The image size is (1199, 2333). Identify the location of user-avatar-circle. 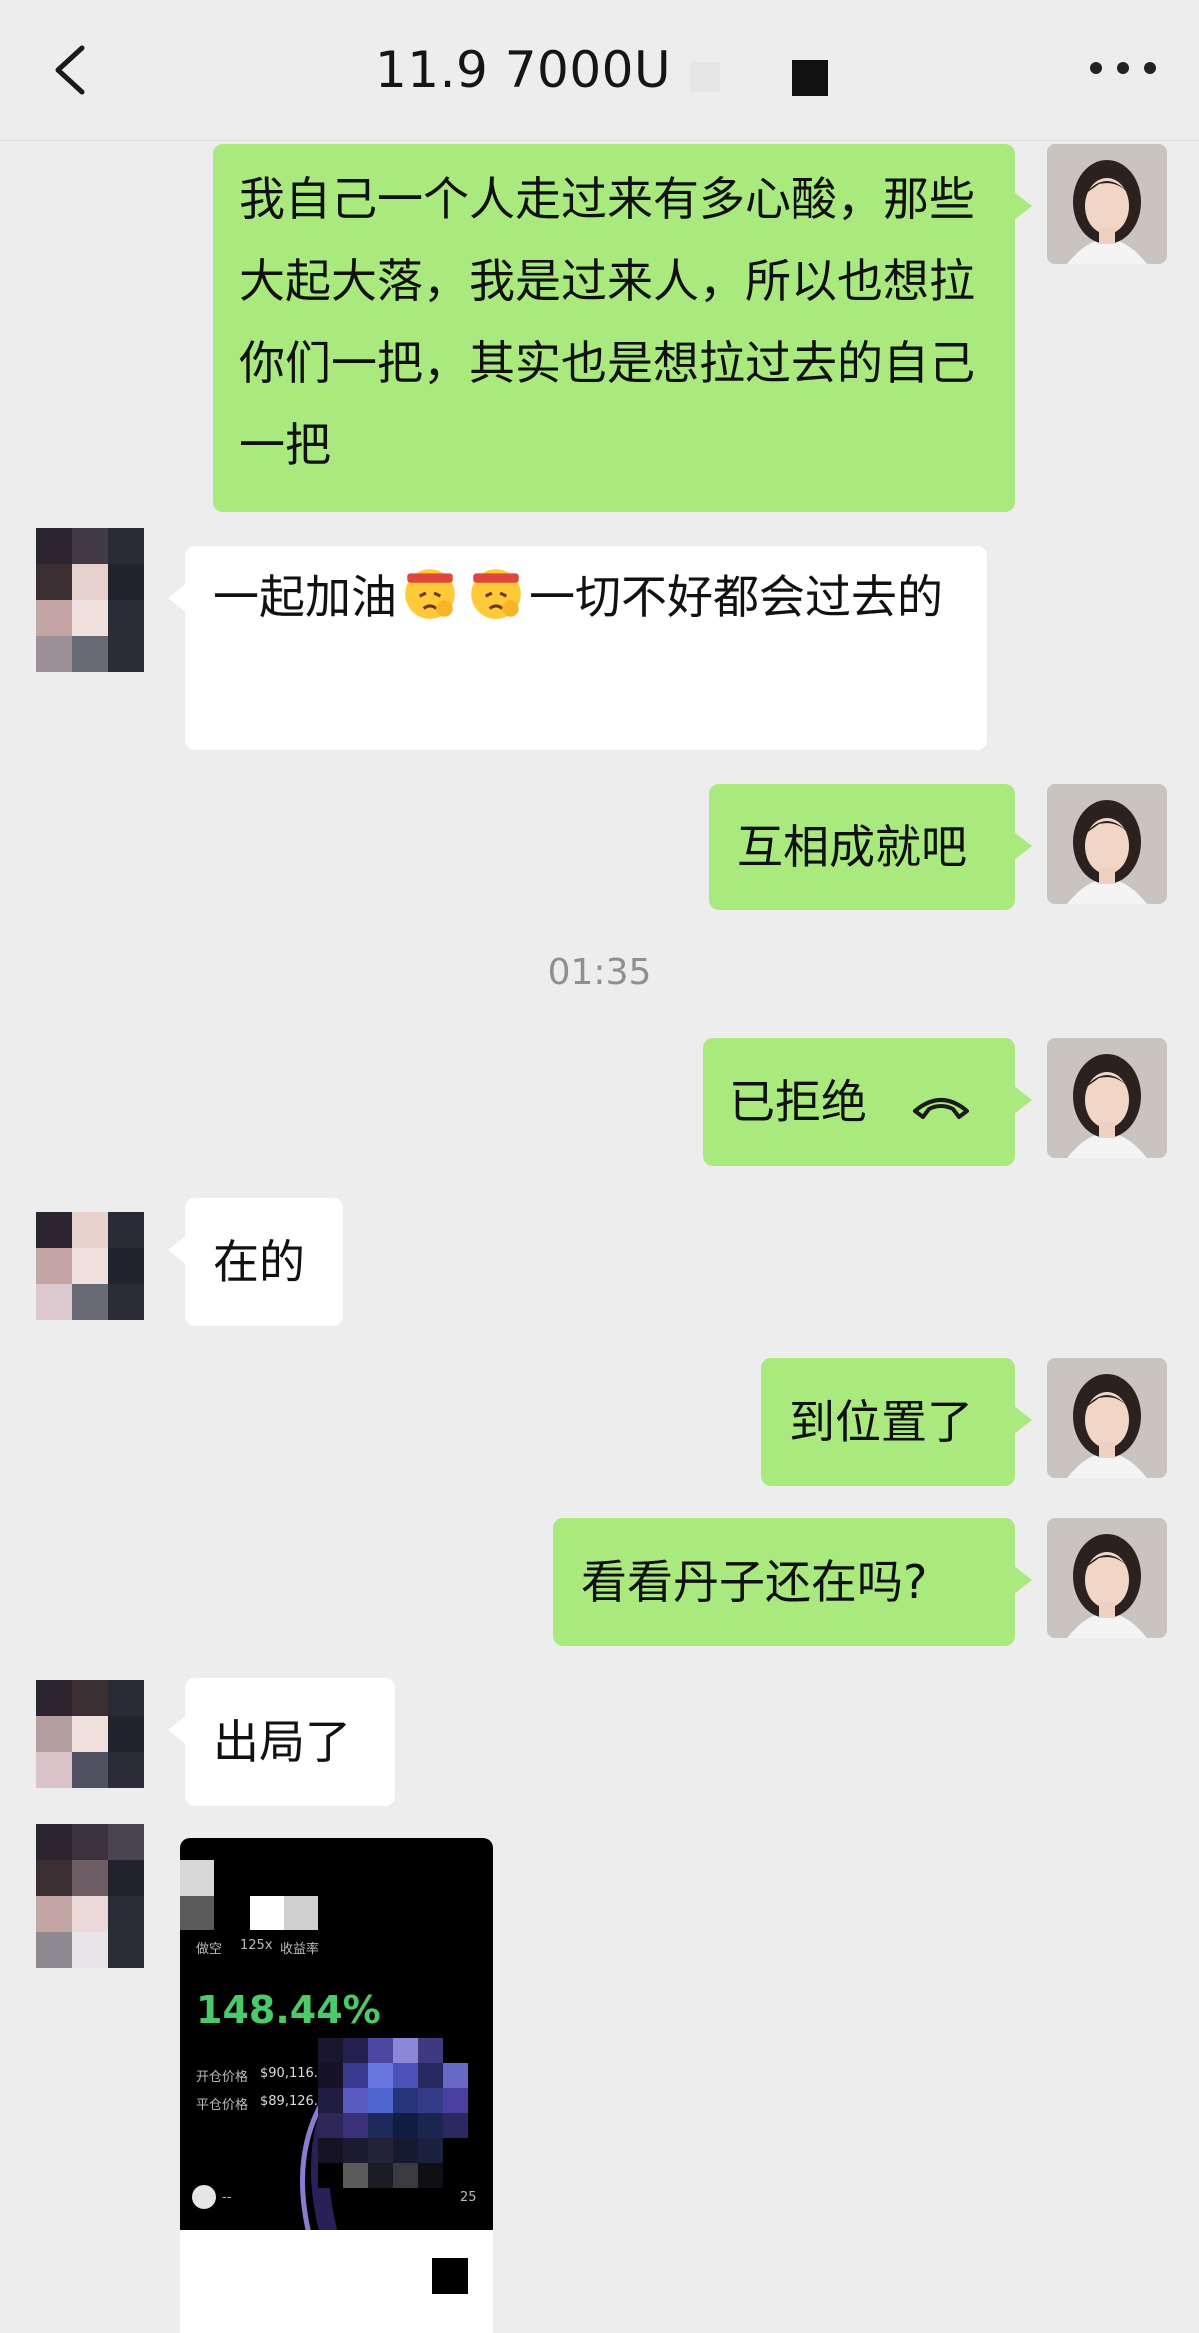
(204, 2197).